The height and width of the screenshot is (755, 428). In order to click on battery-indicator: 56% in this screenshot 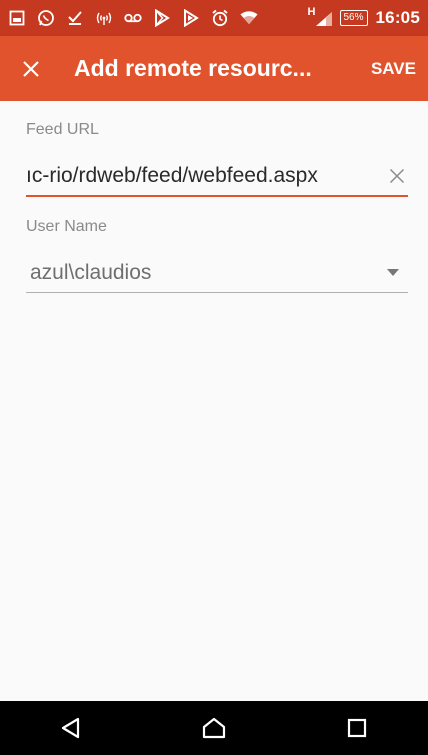, I will do `click(353, 18)`.